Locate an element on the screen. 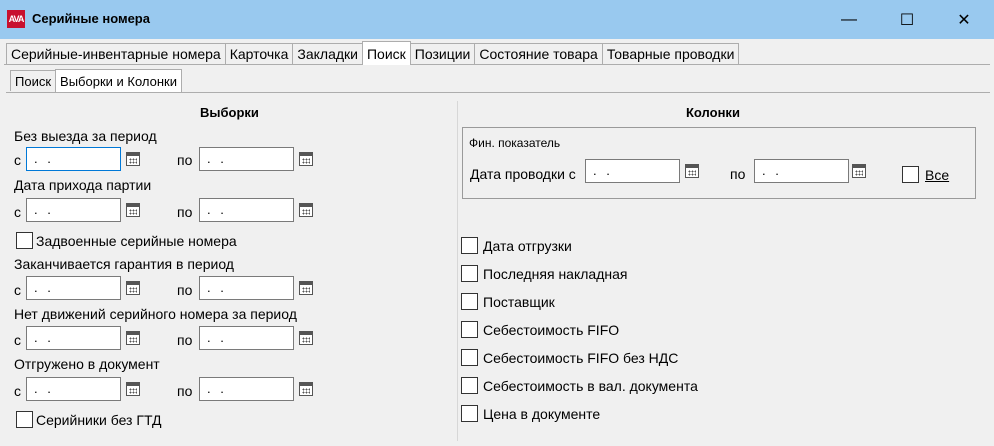 The image size is (994, 446). no-gtd-label: Серийники без ГТД is located at coordinates (99, 420).